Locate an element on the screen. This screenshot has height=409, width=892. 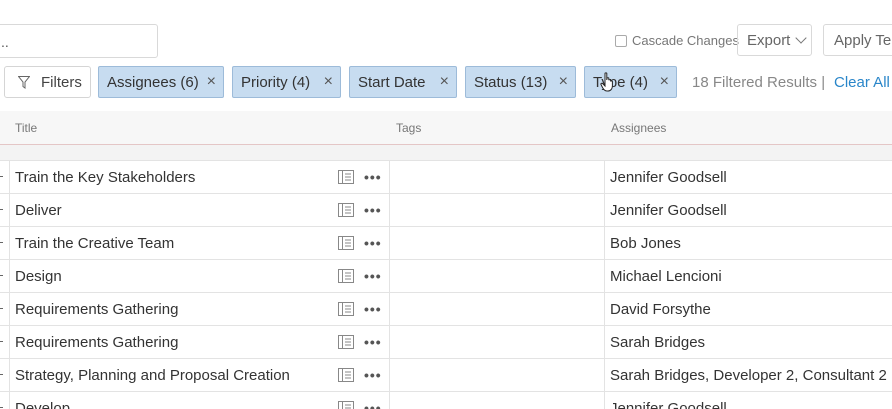
column-header-tags: Tags is located at coordinates (408, 128).